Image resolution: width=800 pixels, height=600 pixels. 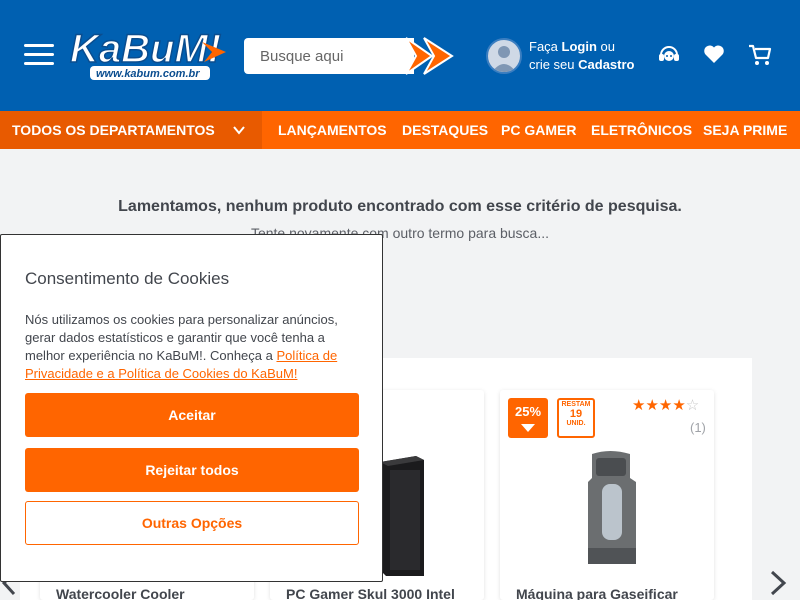 What do you see at coordinates (192, 470) in the screenshot?
I see `reject-all-button: Rejeitar todos` at bounding box center [192, 470].